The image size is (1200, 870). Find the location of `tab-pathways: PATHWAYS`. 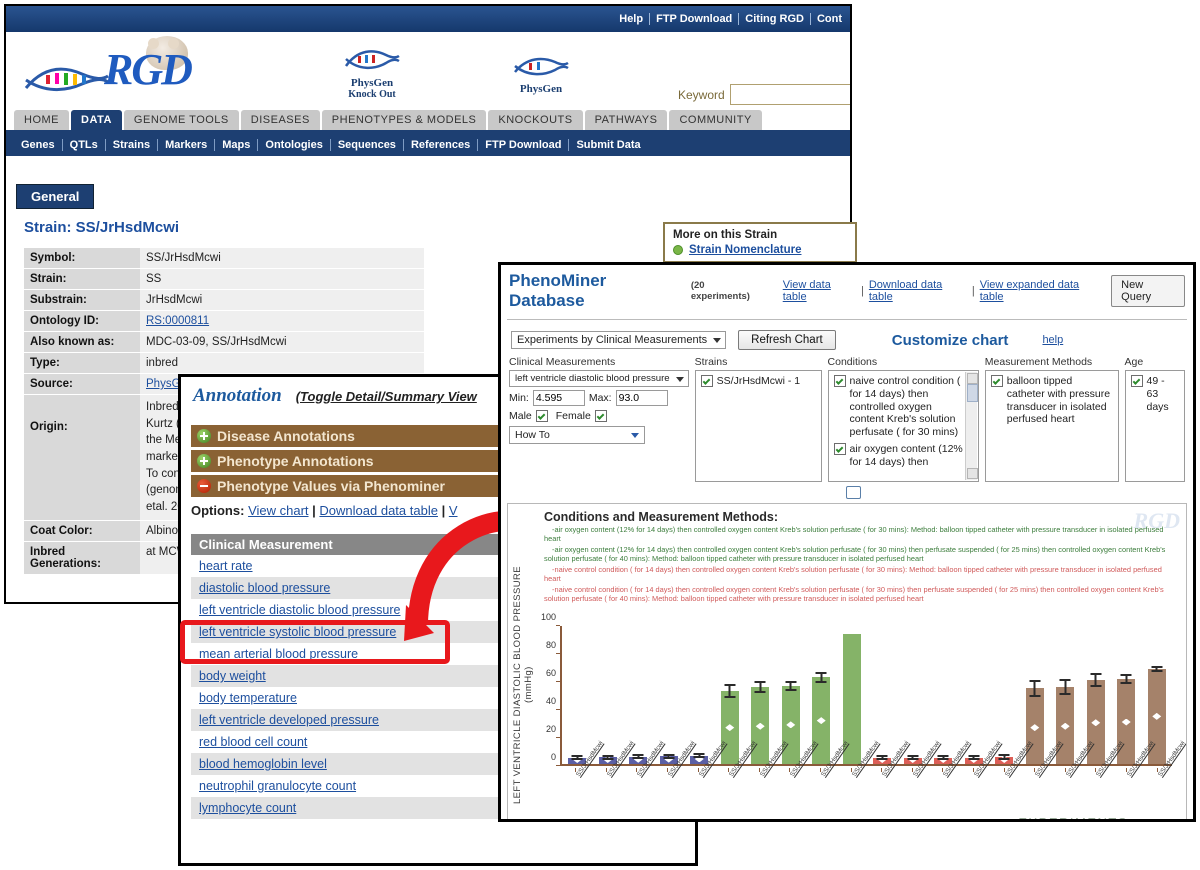

tab-pathways: PATHWAYS is located at coordinates (626, 120).